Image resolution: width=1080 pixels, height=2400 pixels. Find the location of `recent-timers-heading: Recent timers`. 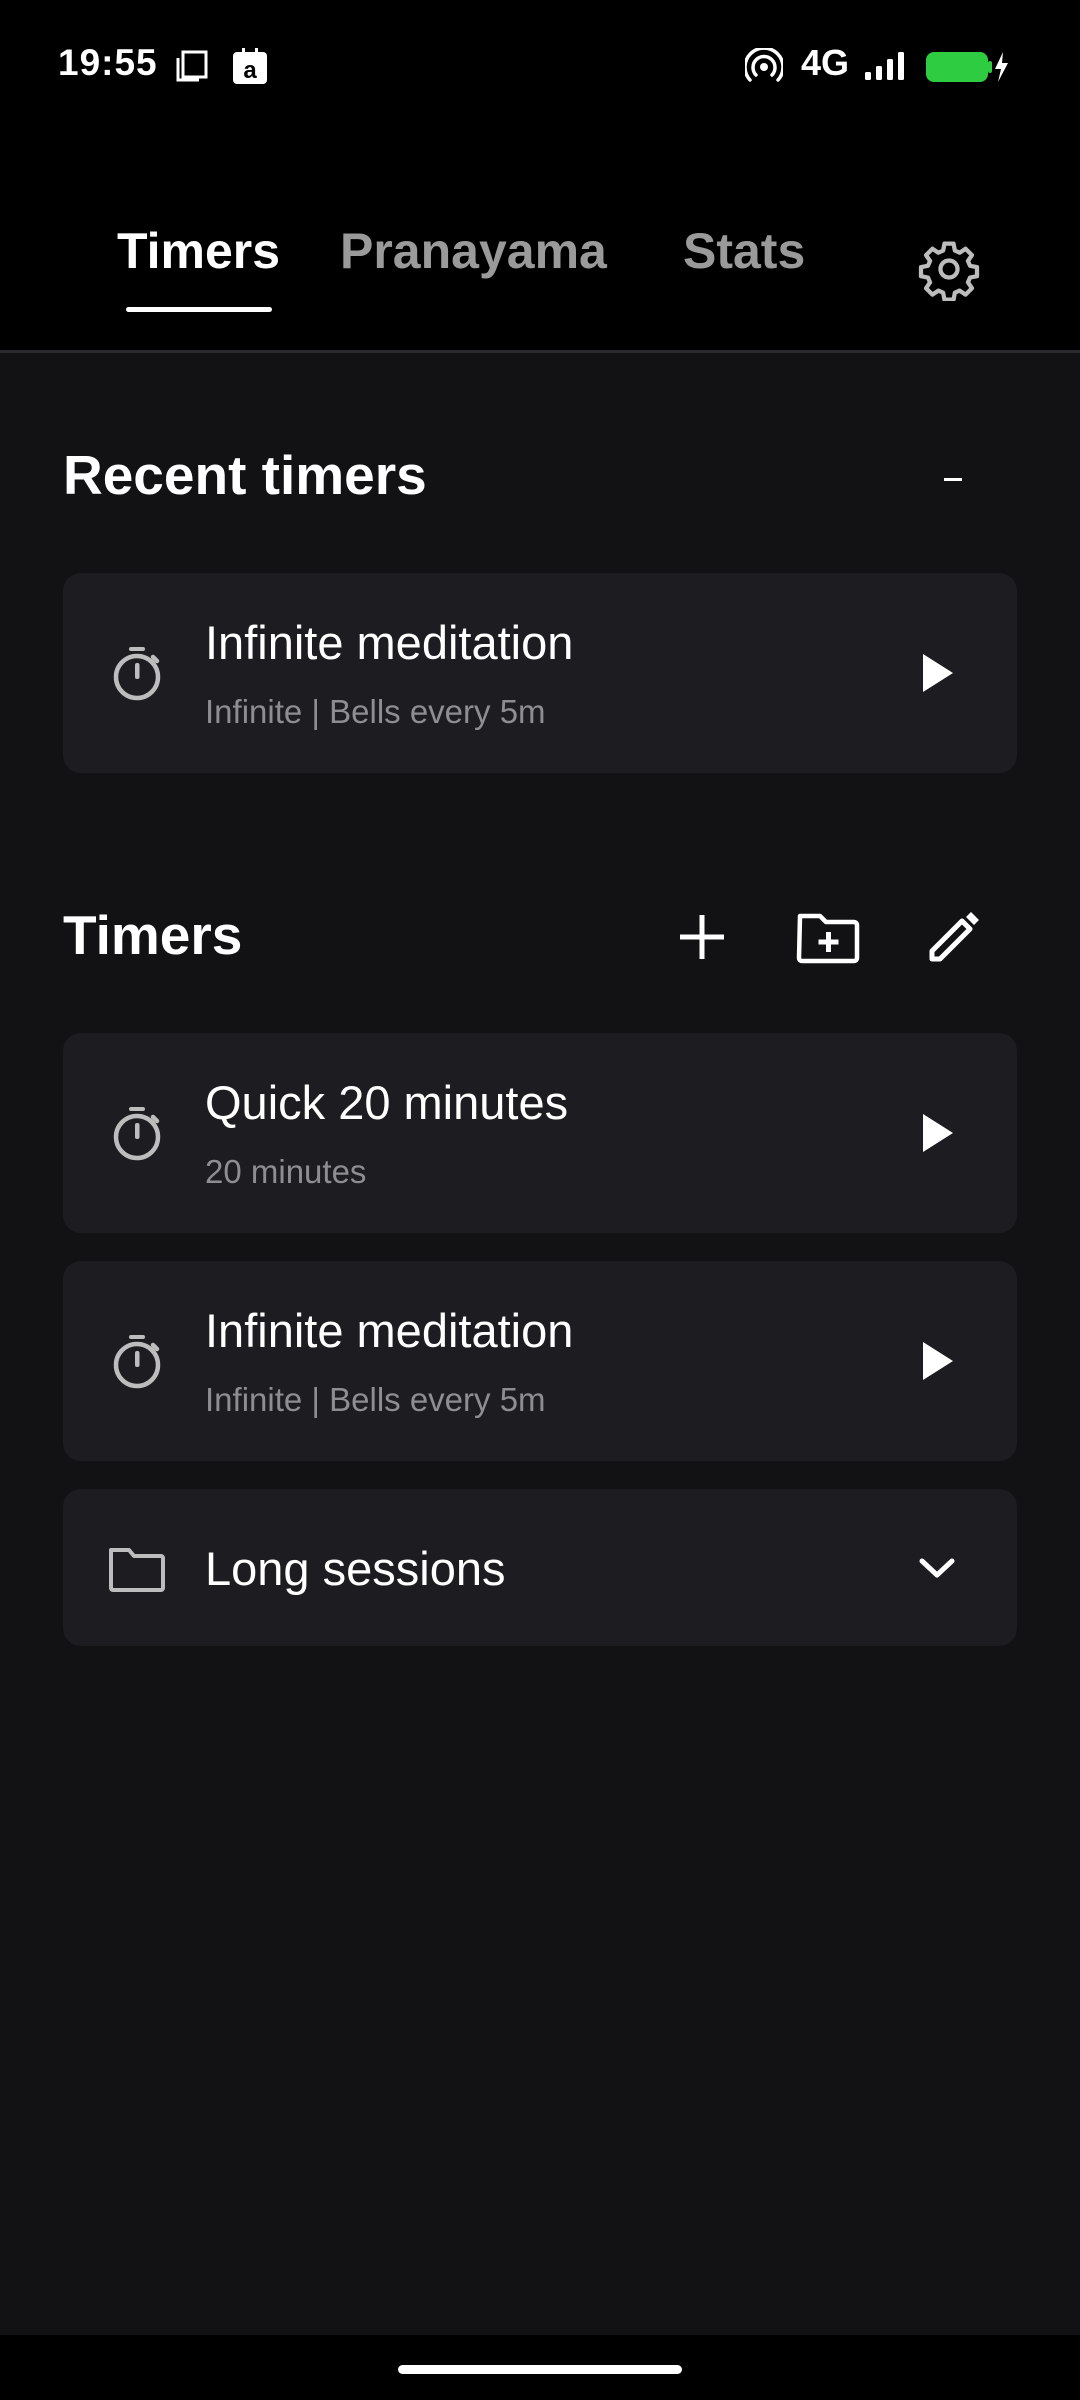

recent-timers-heading: Recent timers is located at coordinates (245, 475).